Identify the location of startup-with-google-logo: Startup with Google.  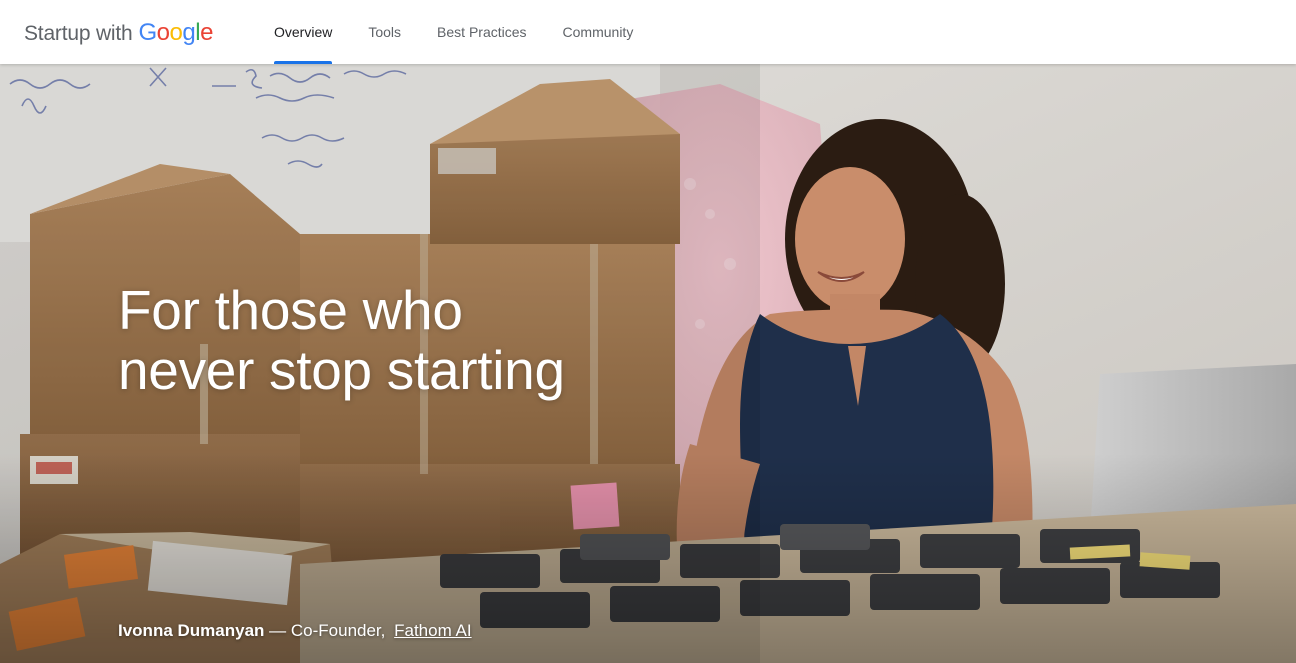
(118, 33).